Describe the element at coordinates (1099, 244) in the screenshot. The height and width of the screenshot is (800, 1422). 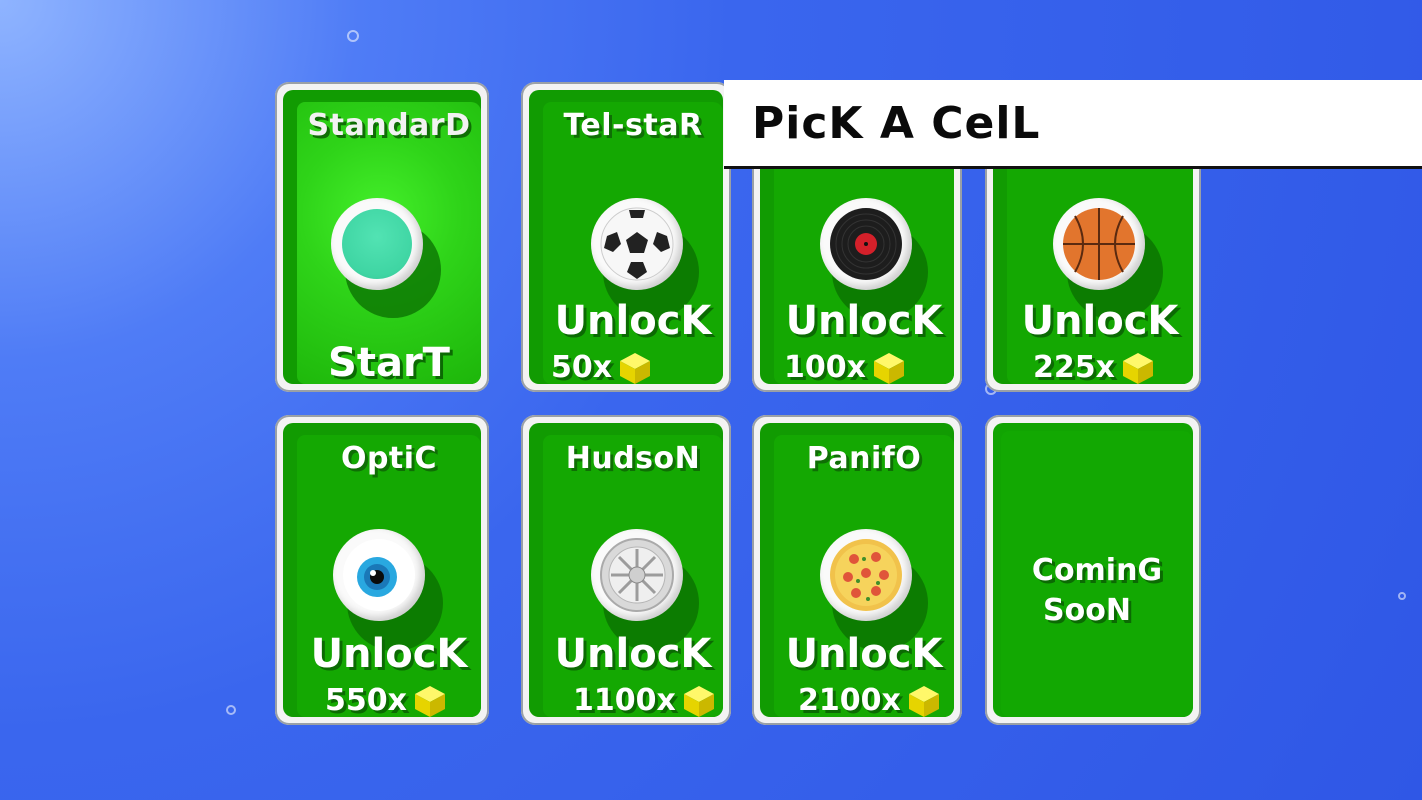
I see `basketball-icon` at that location.